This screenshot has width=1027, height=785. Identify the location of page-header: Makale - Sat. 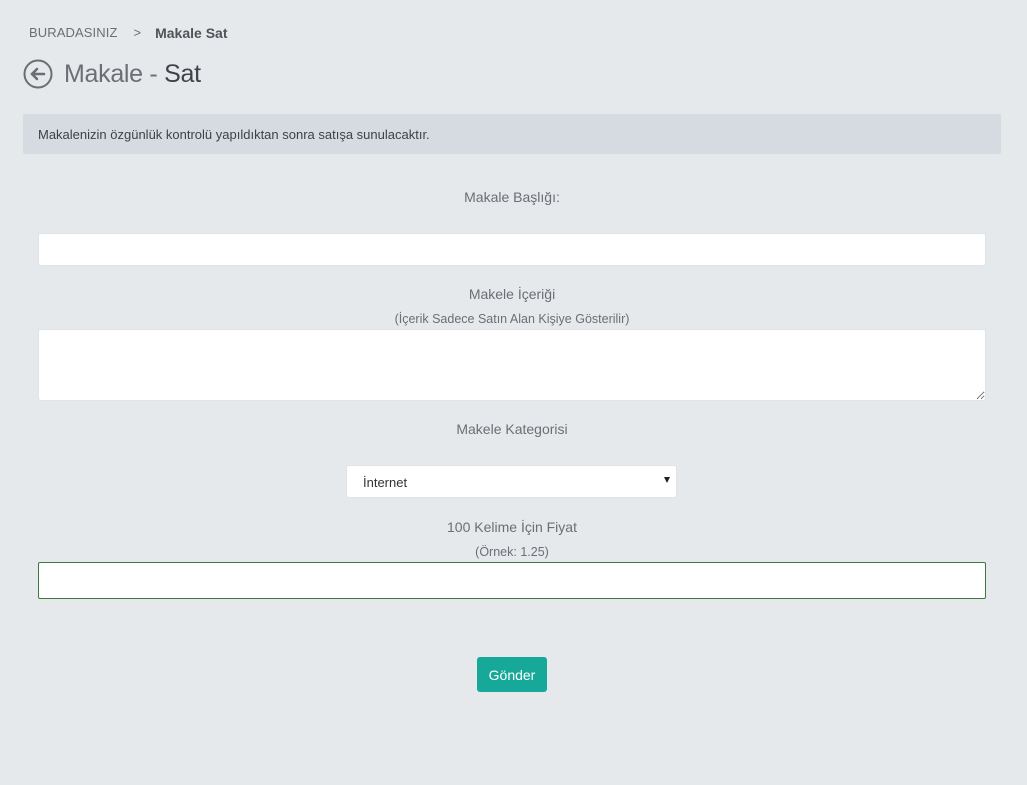
(112, 74).